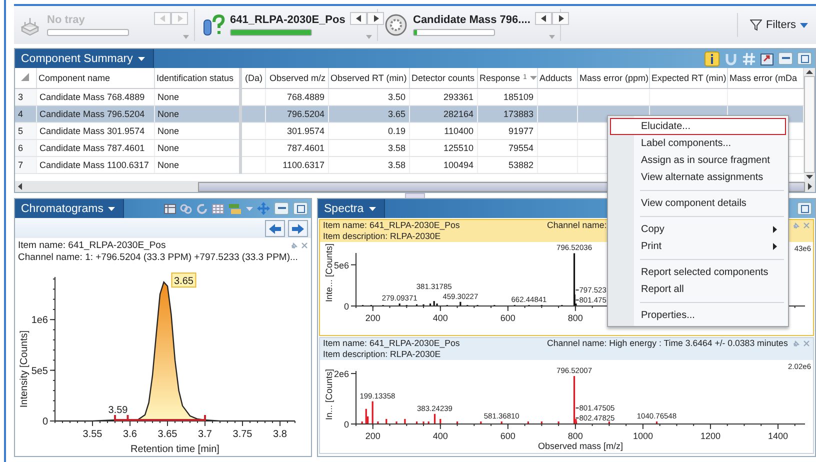 This screenshot has height=462, width=816. I want to click on table-cell: Candidate Mass 768.4889, so click(95, 96).